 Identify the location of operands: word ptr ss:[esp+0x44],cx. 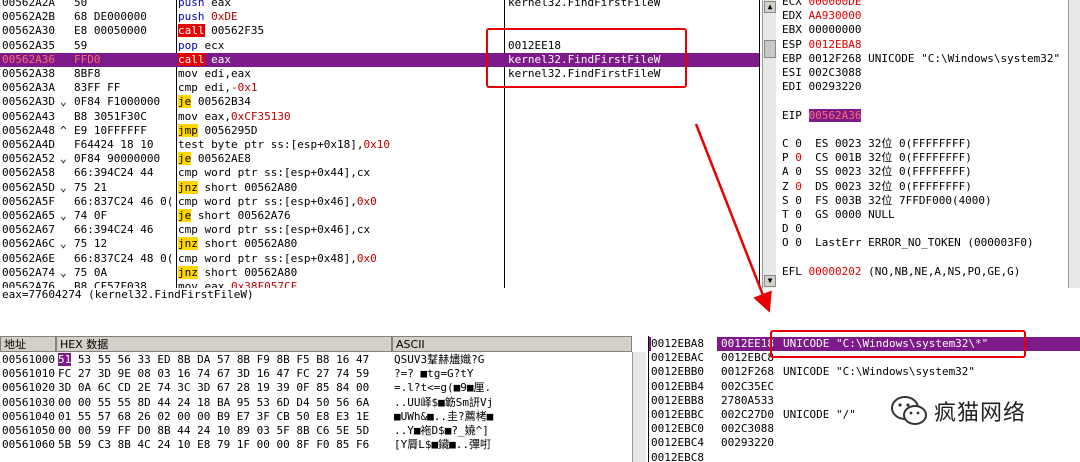
(284, 173).